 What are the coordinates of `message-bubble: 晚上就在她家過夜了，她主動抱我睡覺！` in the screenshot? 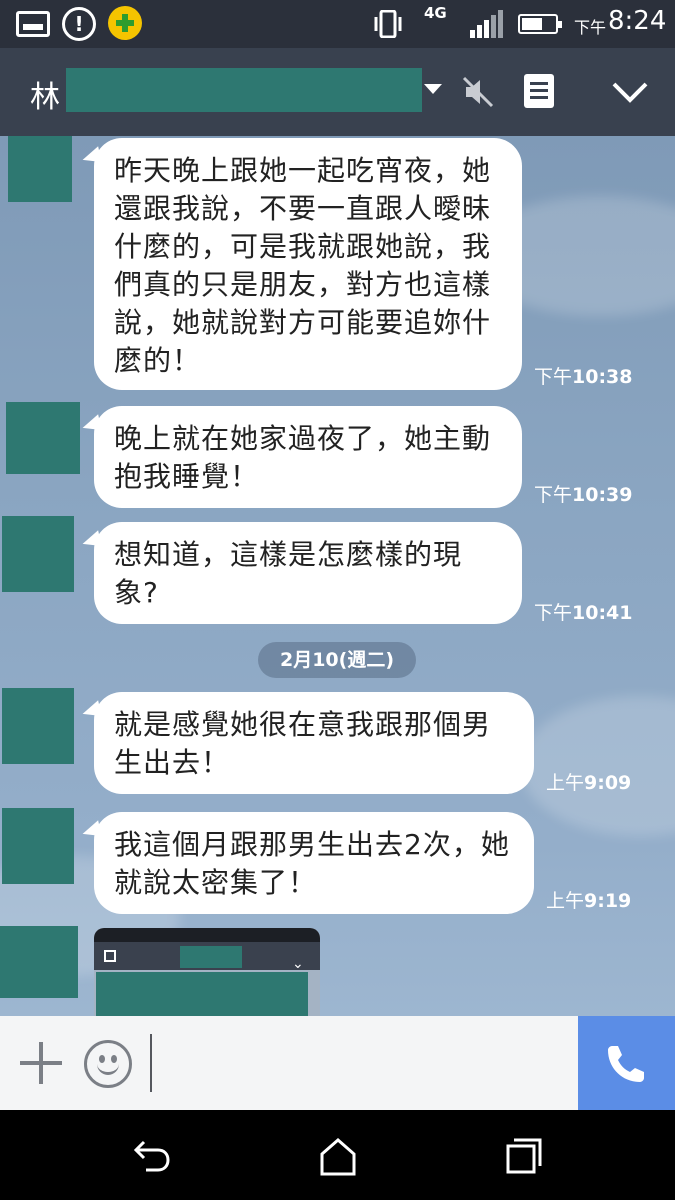 It's located at (308, 457).